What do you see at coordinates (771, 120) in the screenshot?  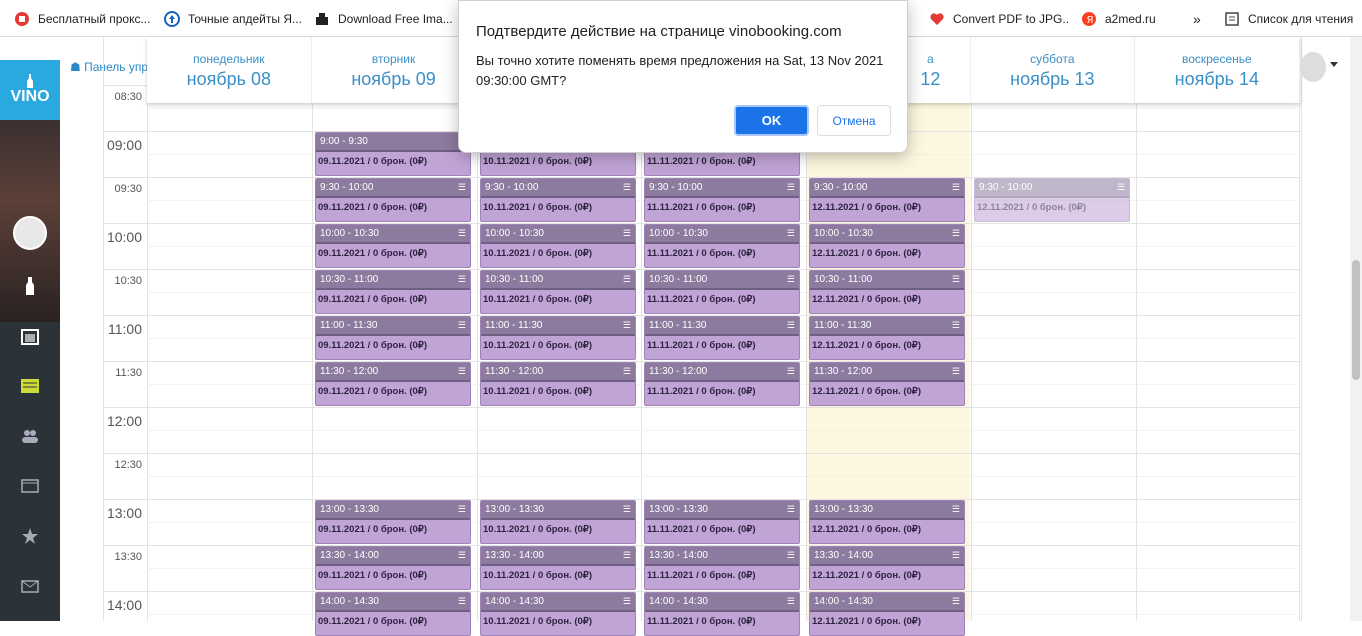 I see `ok-button: OK` at bounding box center [771, 120].